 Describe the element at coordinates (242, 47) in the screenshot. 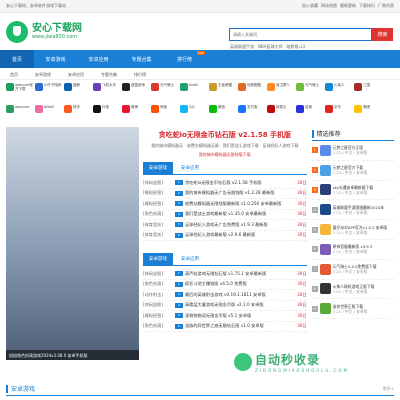

I see `hotword-link: 英雄联盟手游` at that location.